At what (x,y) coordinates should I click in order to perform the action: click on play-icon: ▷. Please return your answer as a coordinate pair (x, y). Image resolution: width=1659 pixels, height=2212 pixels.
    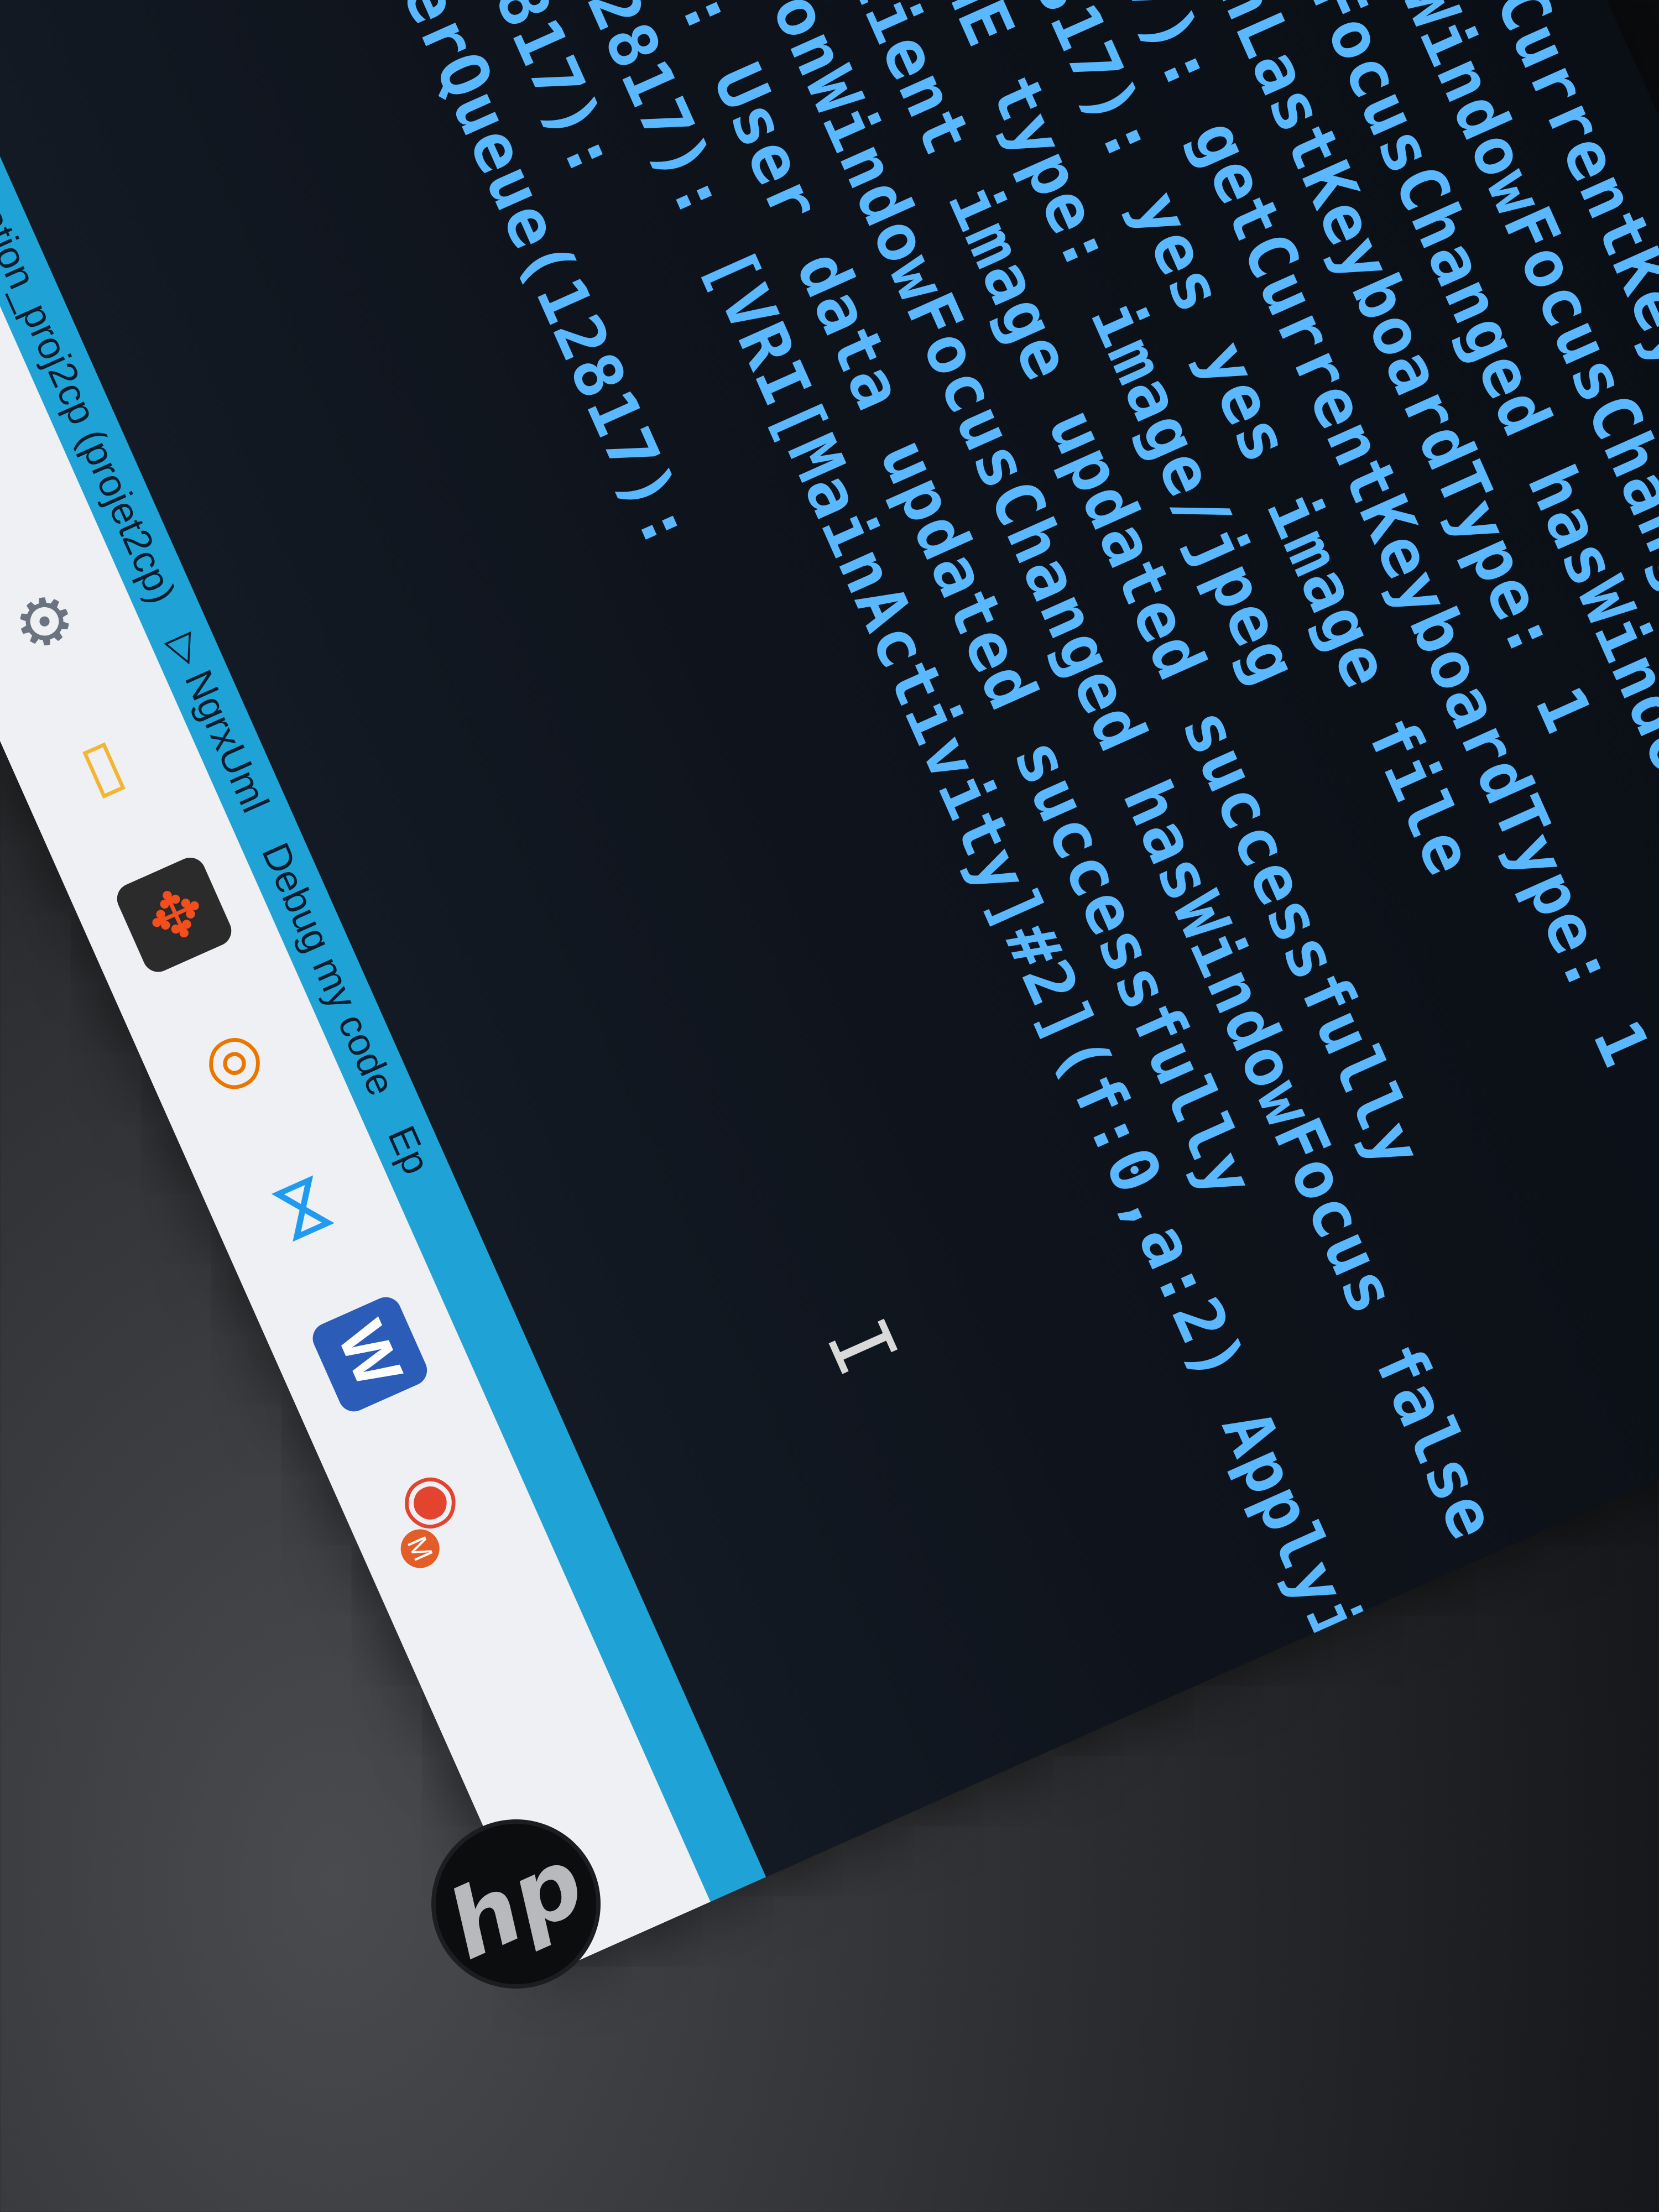
    Looking at the image, I should click on (186, 649).